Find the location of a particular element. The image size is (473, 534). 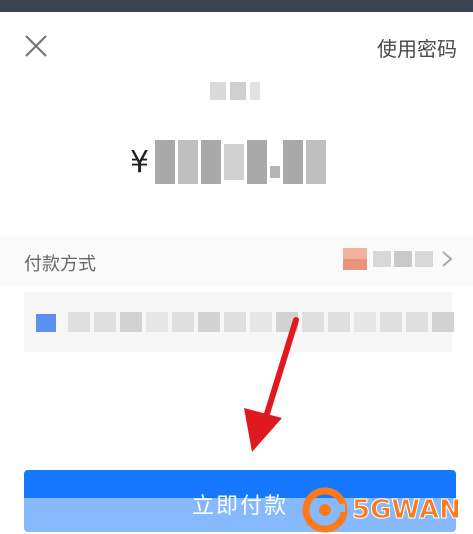

card-info-redacted is located at coordinates (261, 322).